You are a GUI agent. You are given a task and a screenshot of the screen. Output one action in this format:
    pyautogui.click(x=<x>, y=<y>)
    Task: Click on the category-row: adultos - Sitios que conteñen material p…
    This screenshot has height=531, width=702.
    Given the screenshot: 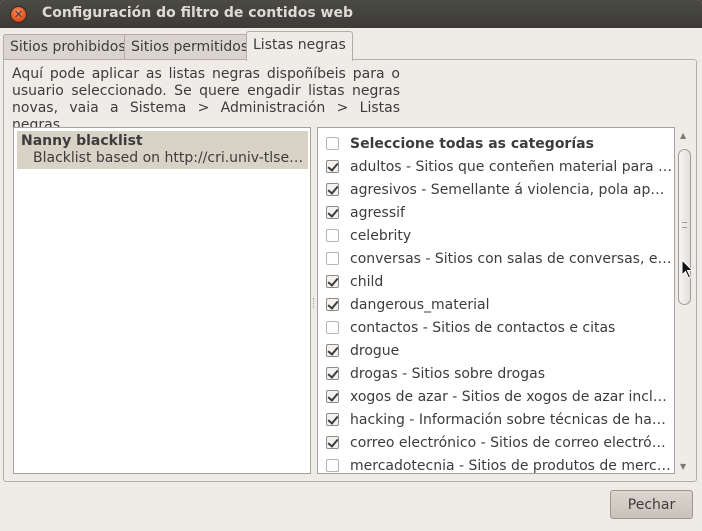 What is the action you would take?
    pyautogui.click(x=499, y=166)
    